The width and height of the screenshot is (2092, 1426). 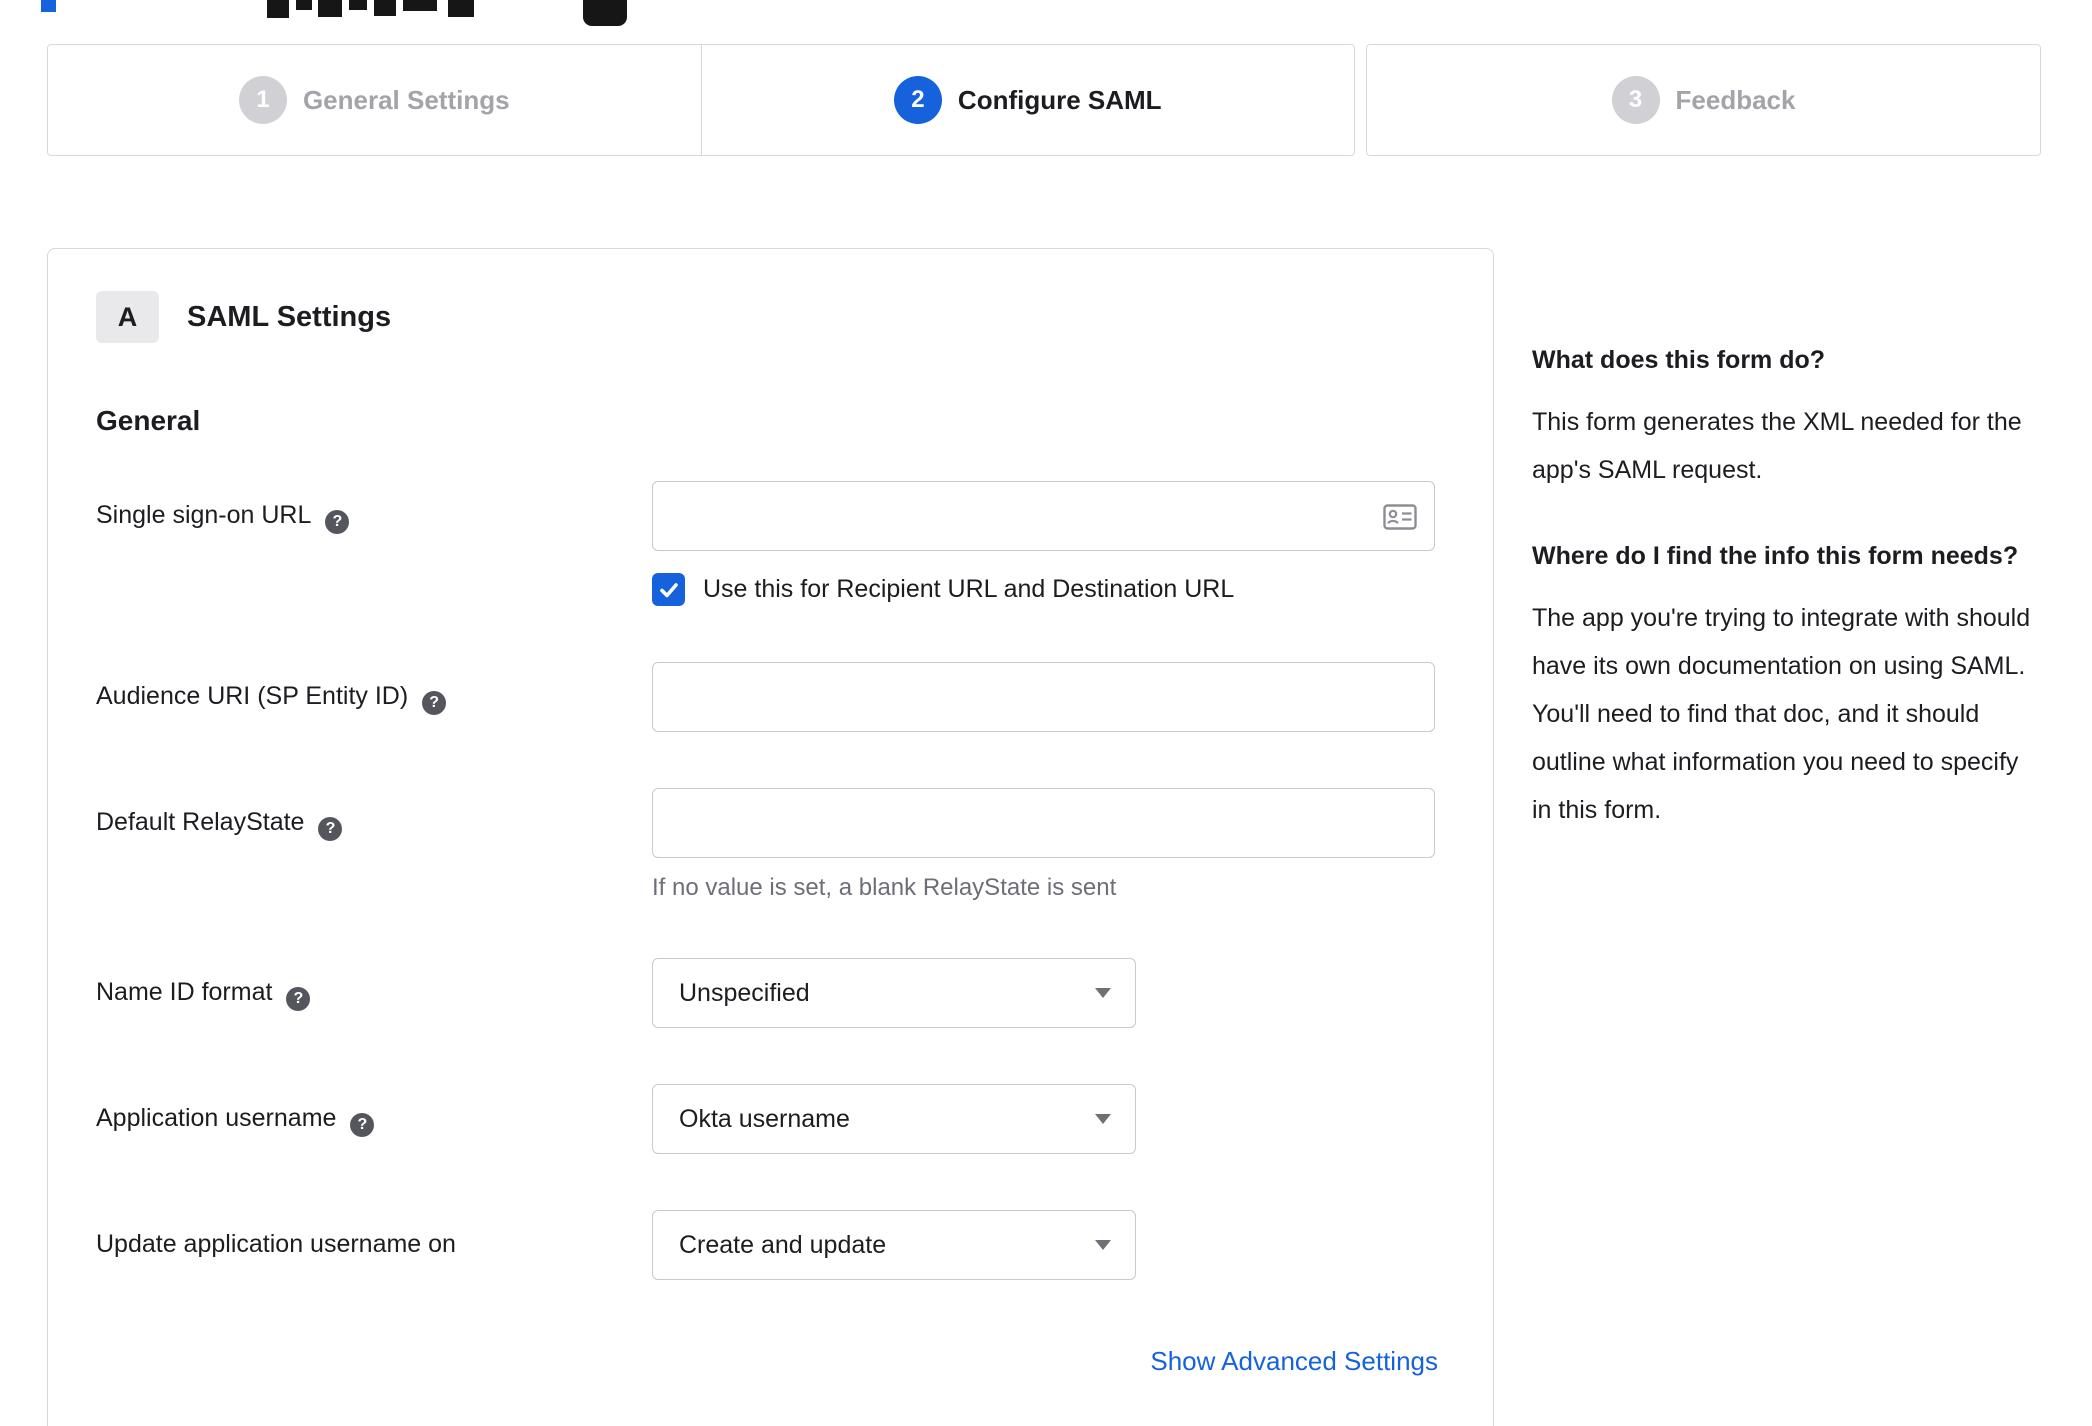 I want to click on field-label-group: Update application username on, so click(x=374, y=1245).